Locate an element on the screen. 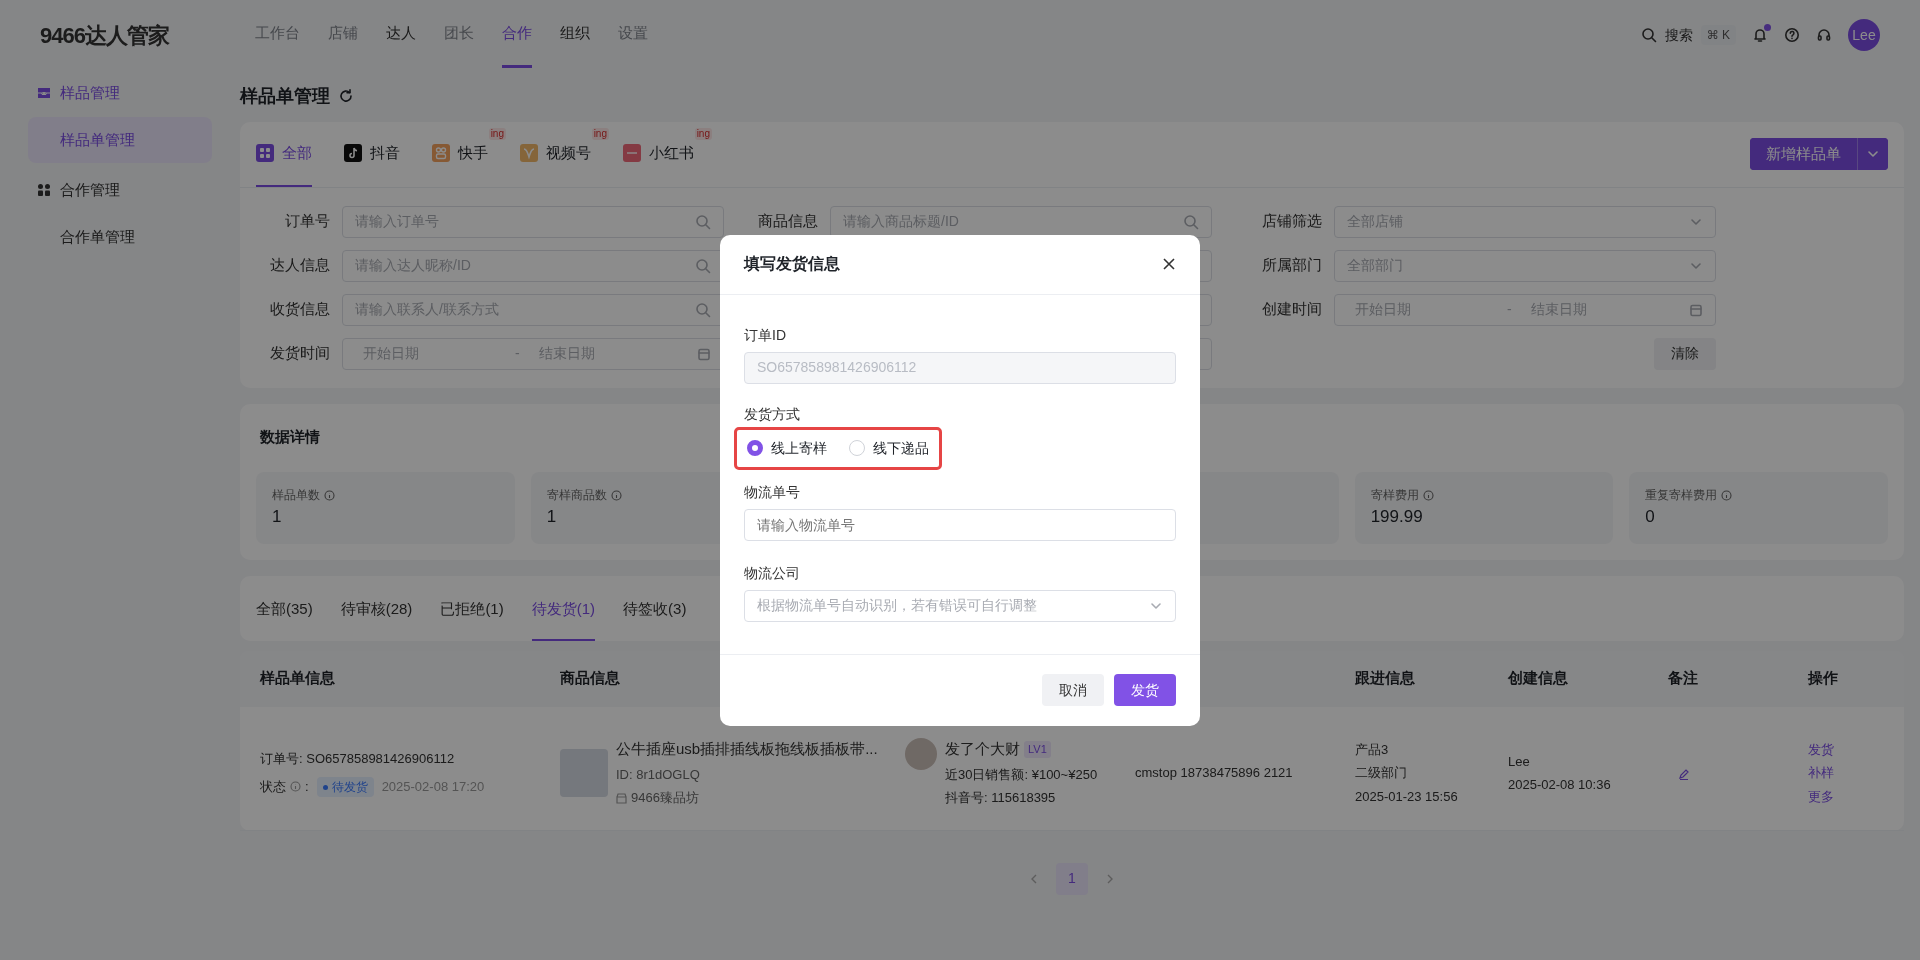 The height and width of the screenshot is (960, 1920). stat-label: 寄样费用 is located at coordinates (1394, 495).